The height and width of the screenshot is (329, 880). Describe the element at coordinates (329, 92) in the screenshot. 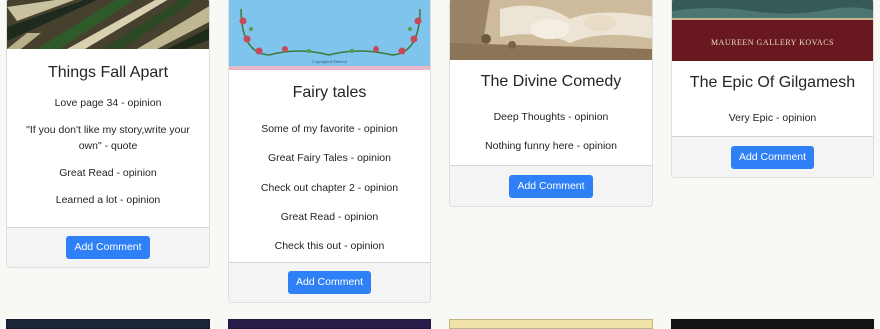

I see `book-title: Fairy tales` at that location.